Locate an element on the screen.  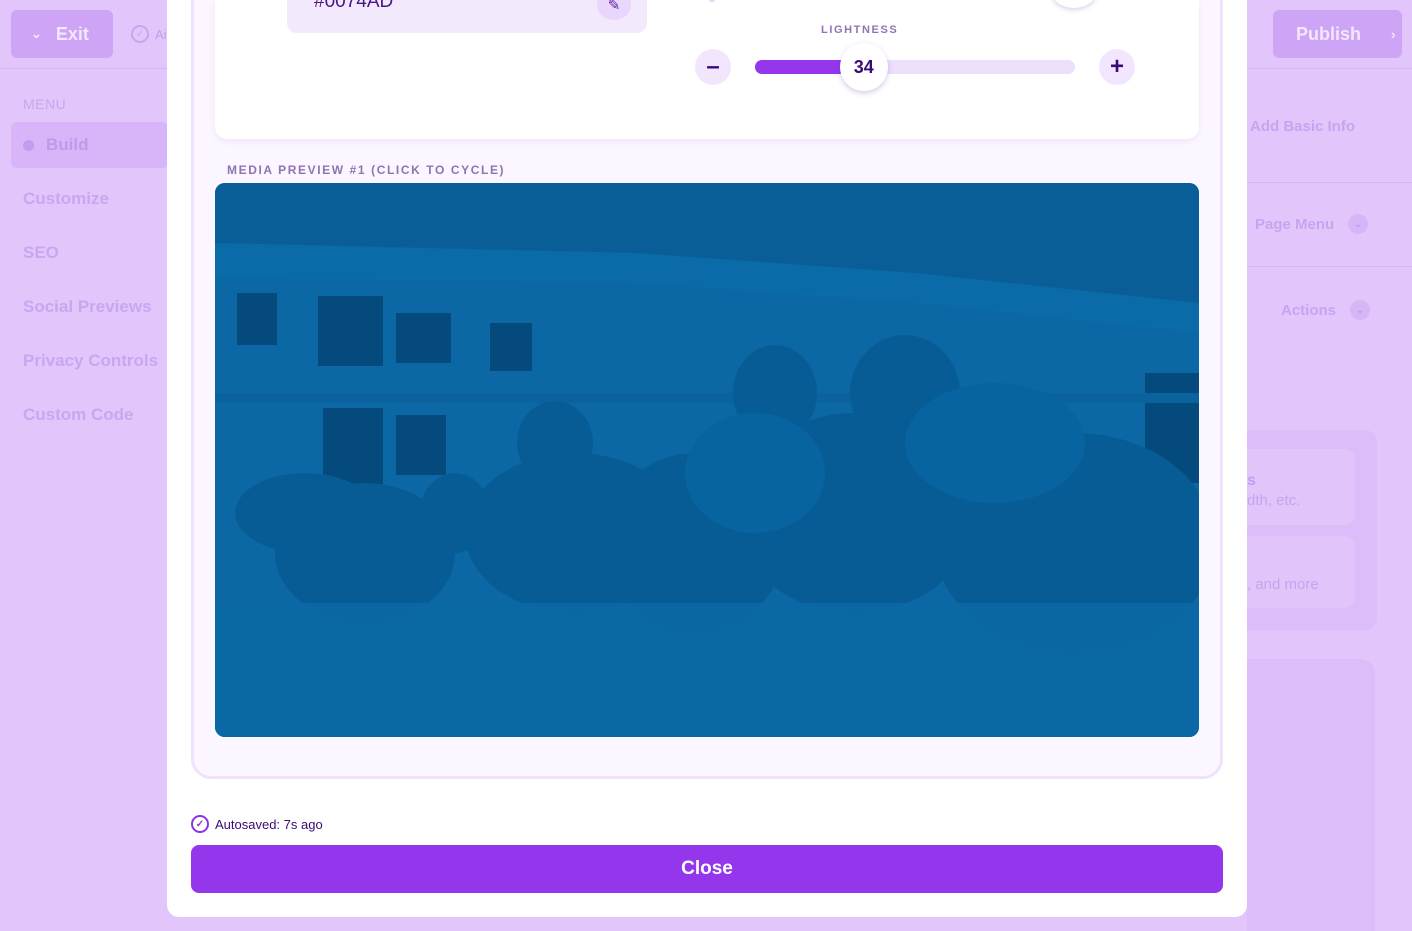
sidebar-item-build: Build is located at coordinates (89, 145).